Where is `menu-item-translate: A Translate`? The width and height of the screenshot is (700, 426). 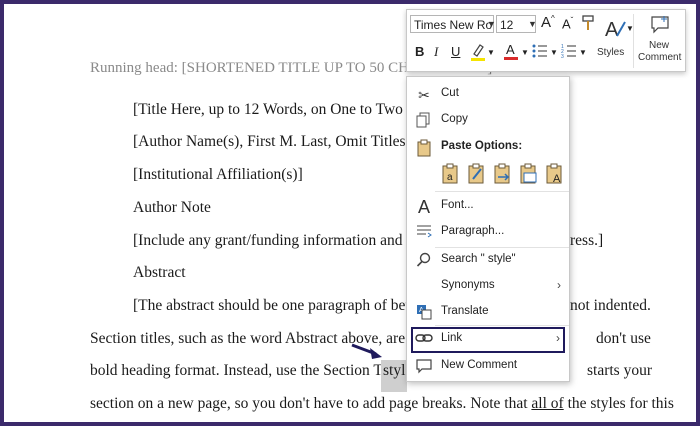 menu-item-translate: A Translate is located at coordinates (488, 313).